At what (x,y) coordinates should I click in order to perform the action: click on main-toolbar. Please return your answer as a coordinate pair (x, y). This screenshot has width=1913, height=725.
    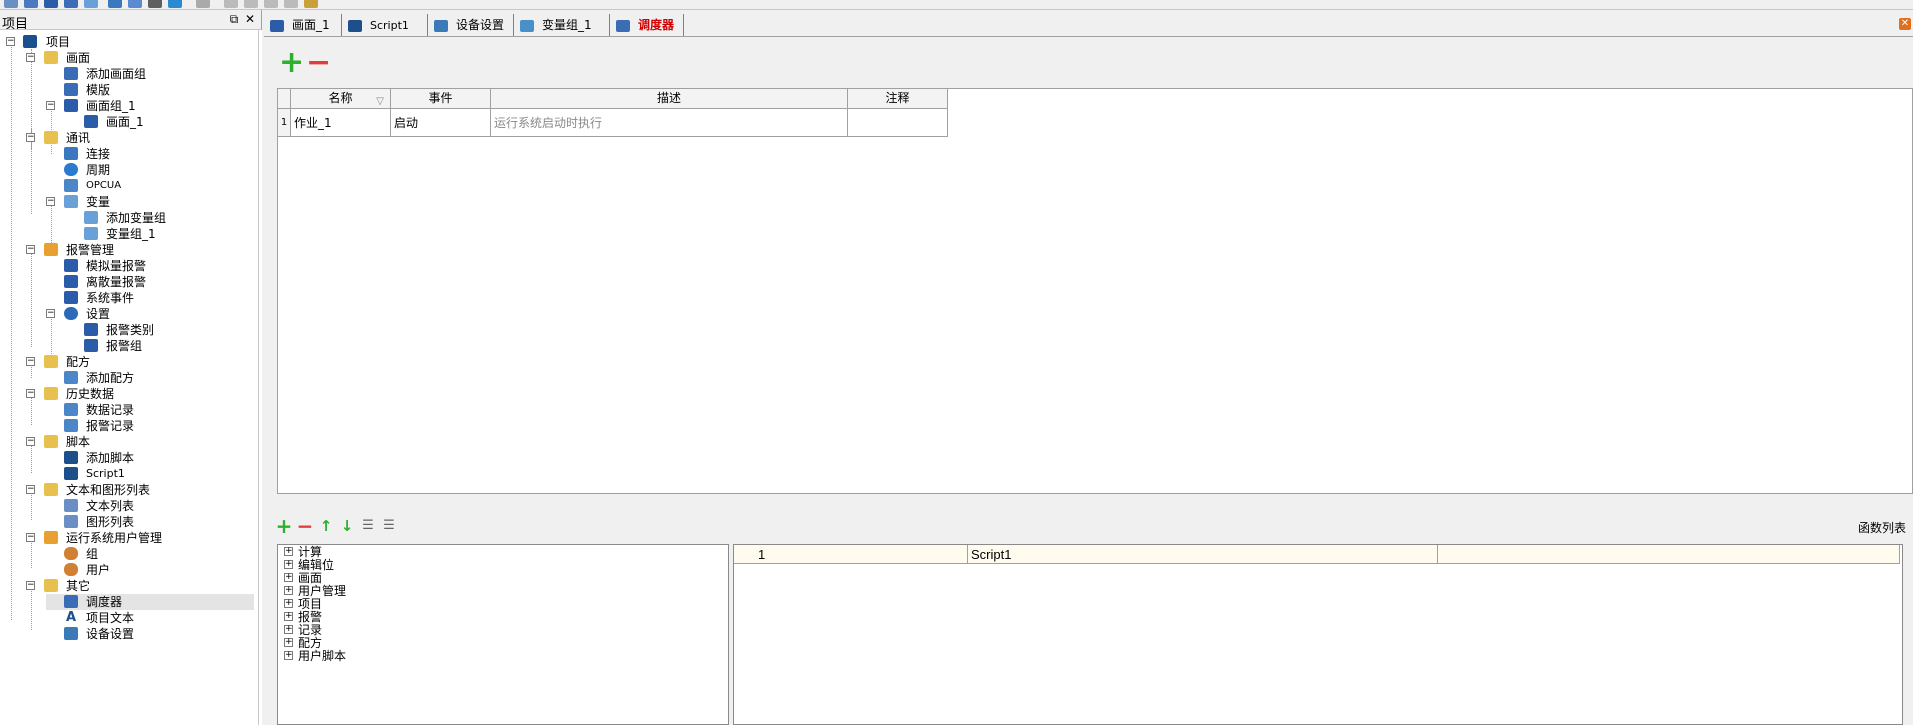
    Looking at the image, I should click on (956, 5).